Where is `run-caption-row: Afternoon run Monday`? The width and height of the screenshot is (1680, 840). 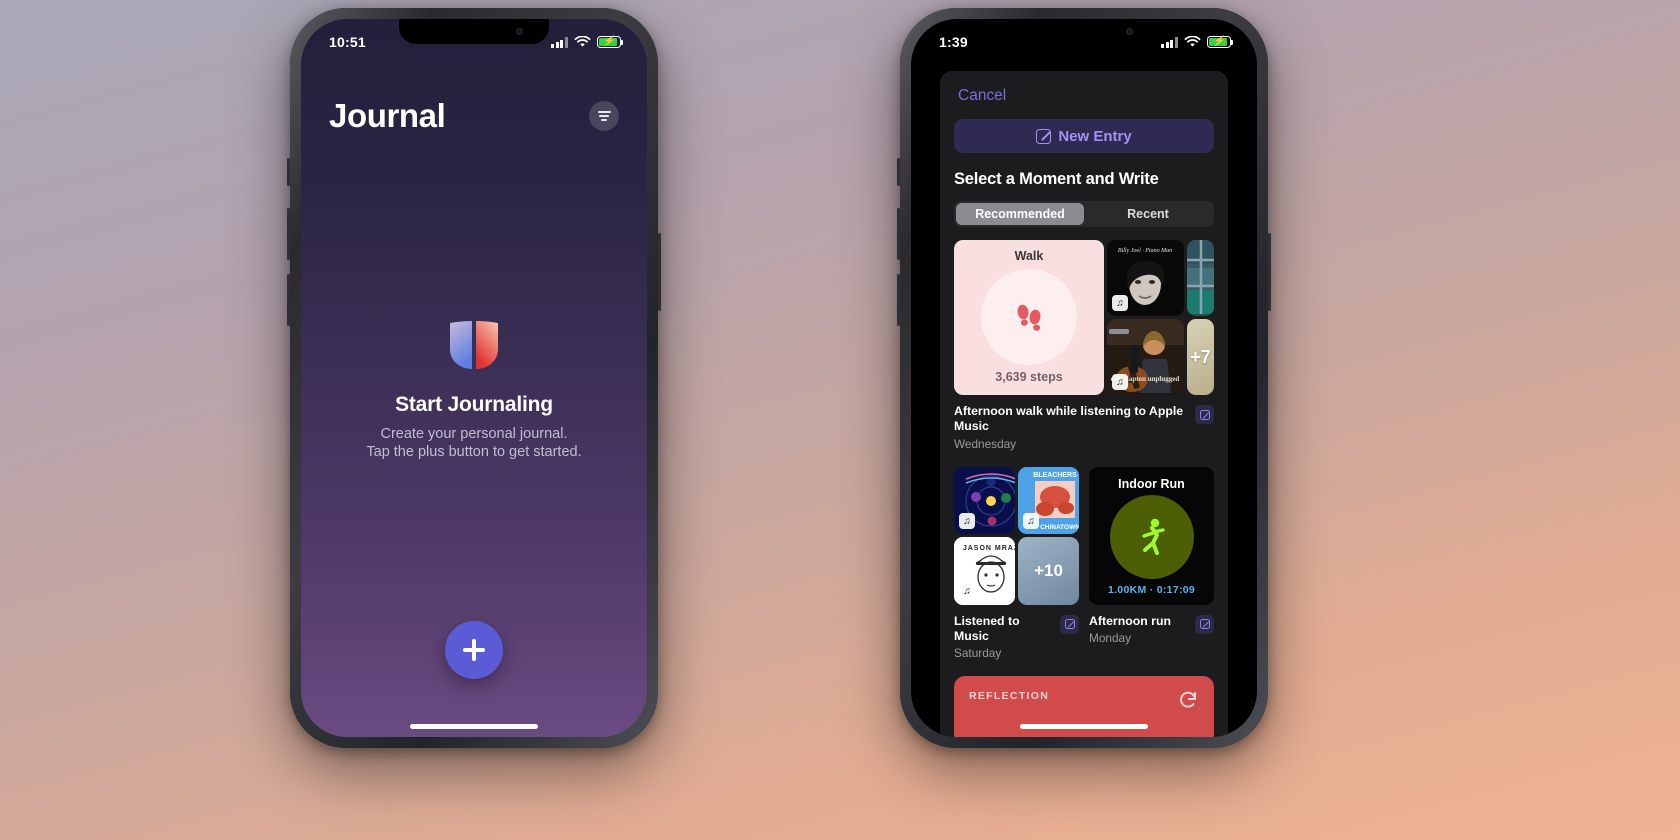
run-caption-row: Afternoon run Monday is located at coordinates (1151, 629).